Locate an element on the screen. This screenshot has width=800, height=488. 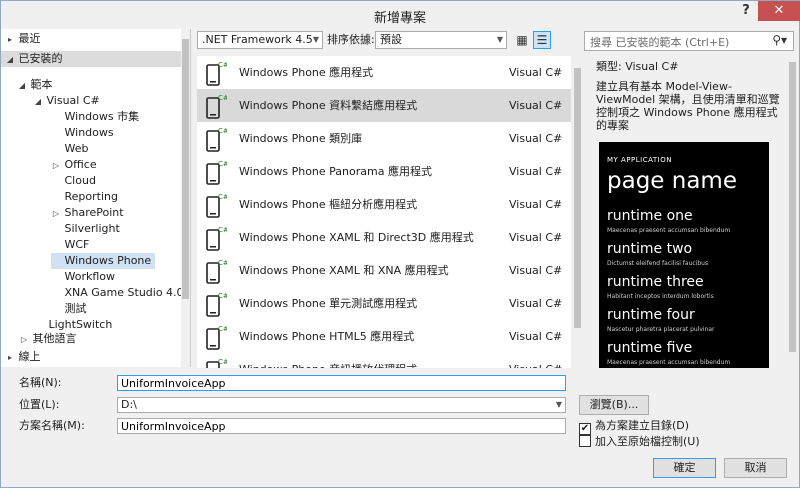
tree-item-label: 線上 is located at coordinates (29, 356).